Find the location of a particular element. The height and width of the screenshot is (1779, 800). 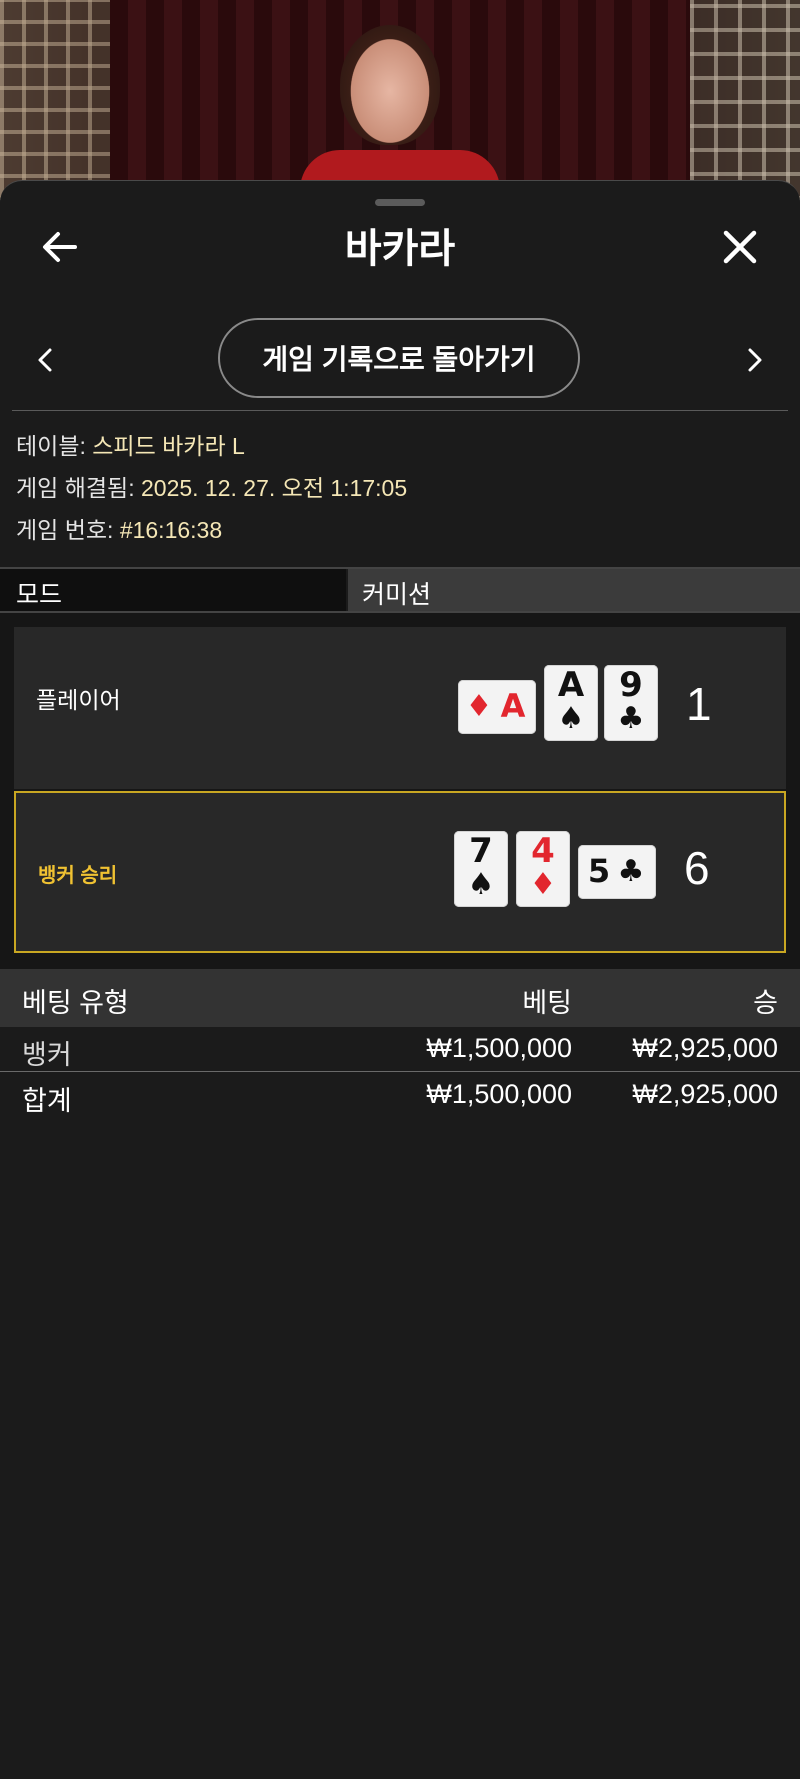

mode-label: 모드 is located at coordinates (39, 595).